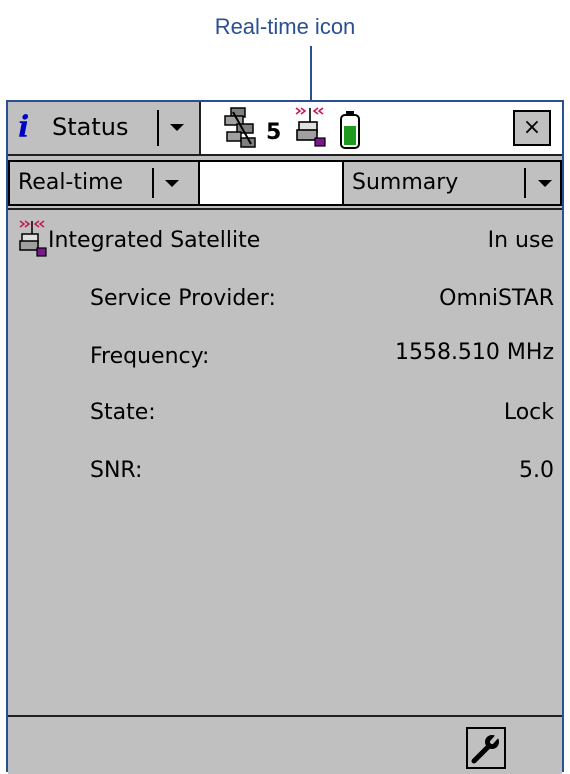  I want to click on summary-select: Summary, so click(452, 183).